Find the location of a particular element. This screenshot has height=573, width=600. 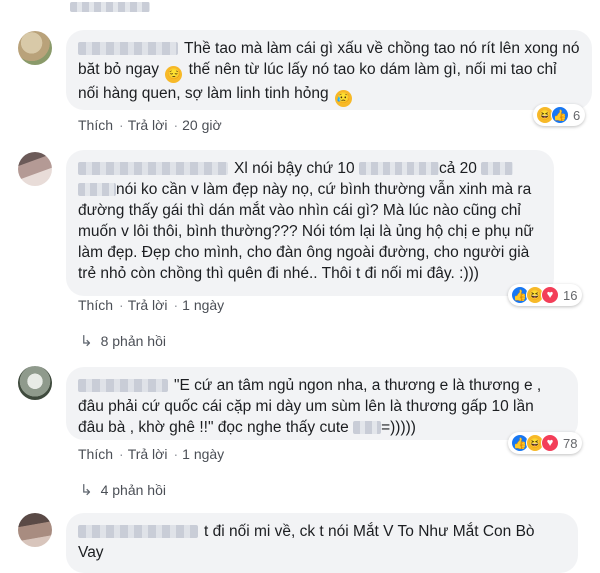

pensive-emoji-icon: 😔 is located at coordinates (174, 74).